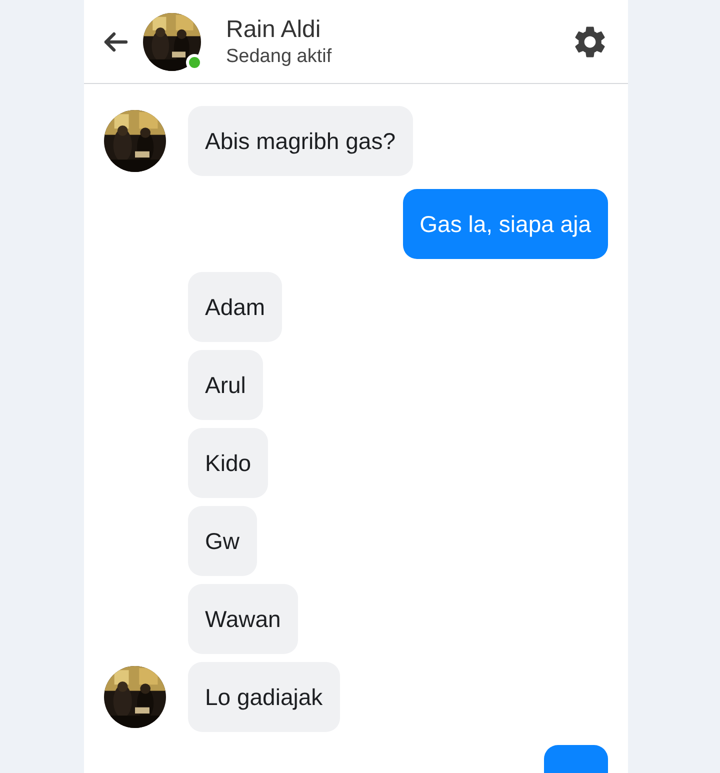  I want to click on contact-name: Rain Aldi, so click(274, 29).